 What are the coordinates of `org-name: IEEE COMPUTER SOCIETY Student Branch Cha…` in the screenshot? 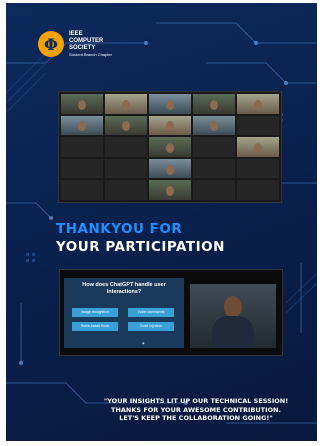 It's located at (90, 44).